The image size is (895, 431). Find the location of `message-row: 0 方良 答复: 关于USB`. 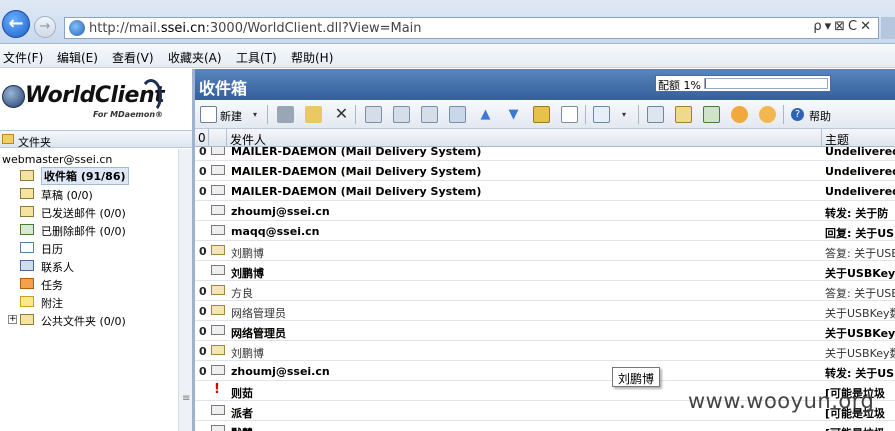

message-row: 0 方良 答复: 关于USB is located at coordinates (545, 291).